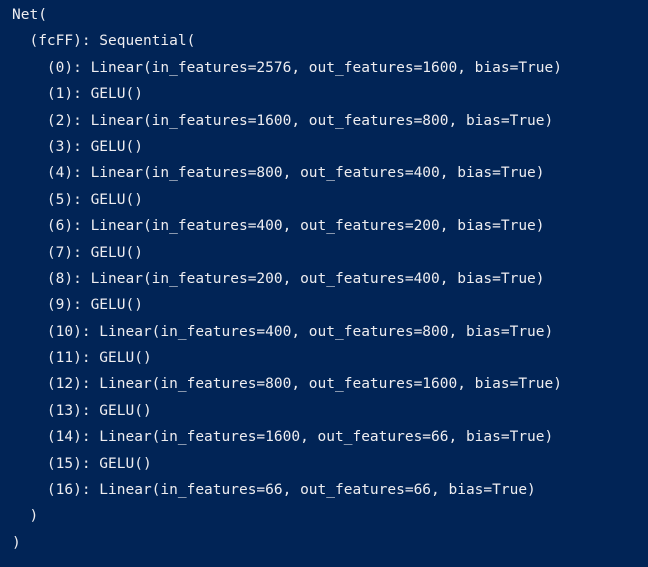 This screenshot has width=648, height=567. Describe the element at coordinates (82, 463) in the screenshot. I see `output-line: (15): GELU()` at that location.